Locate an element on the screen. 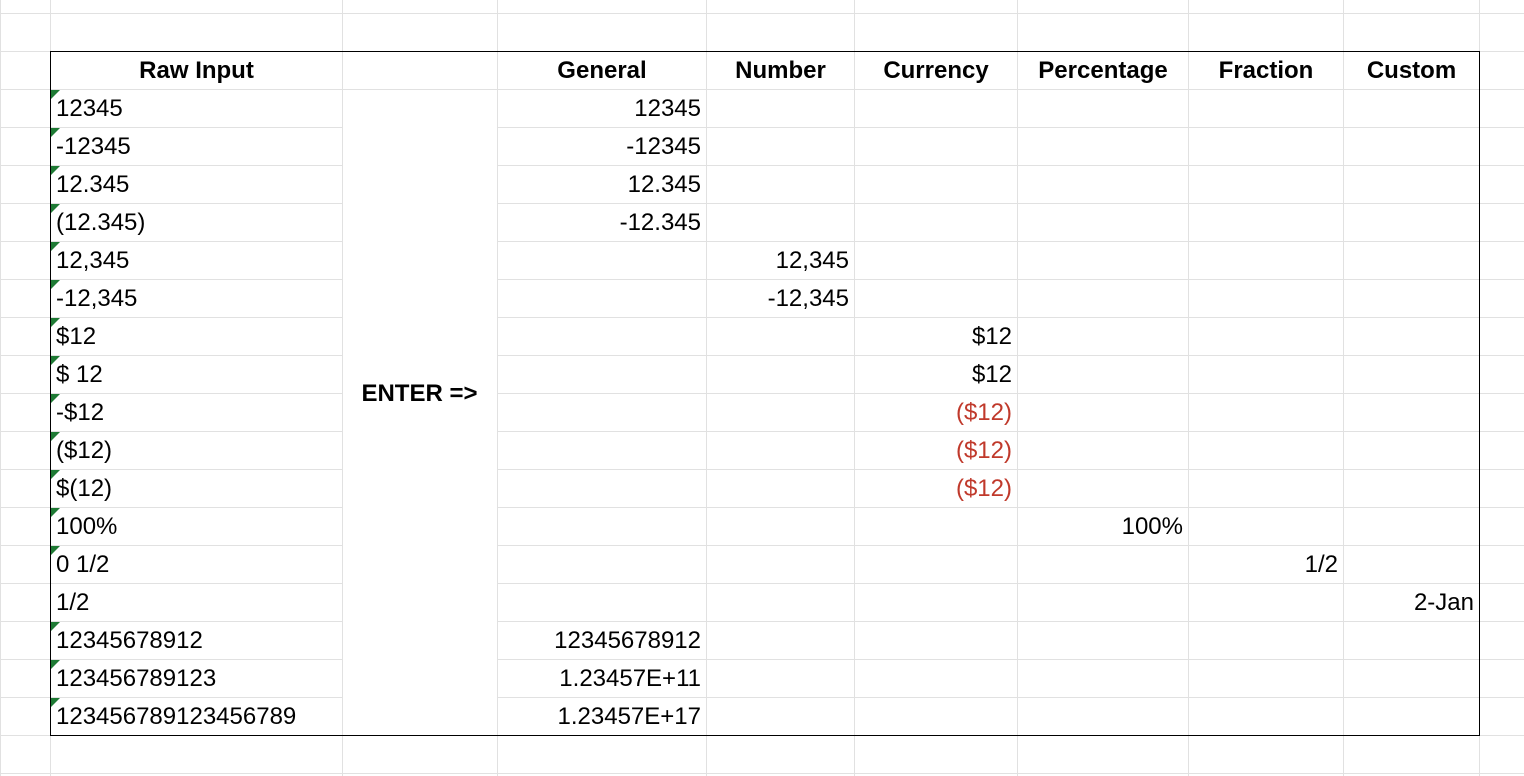 Image resolution: width=1524 pixels, height=776 pixels. raw-input-cell: 12,345 is located at coordinates (196, 261).